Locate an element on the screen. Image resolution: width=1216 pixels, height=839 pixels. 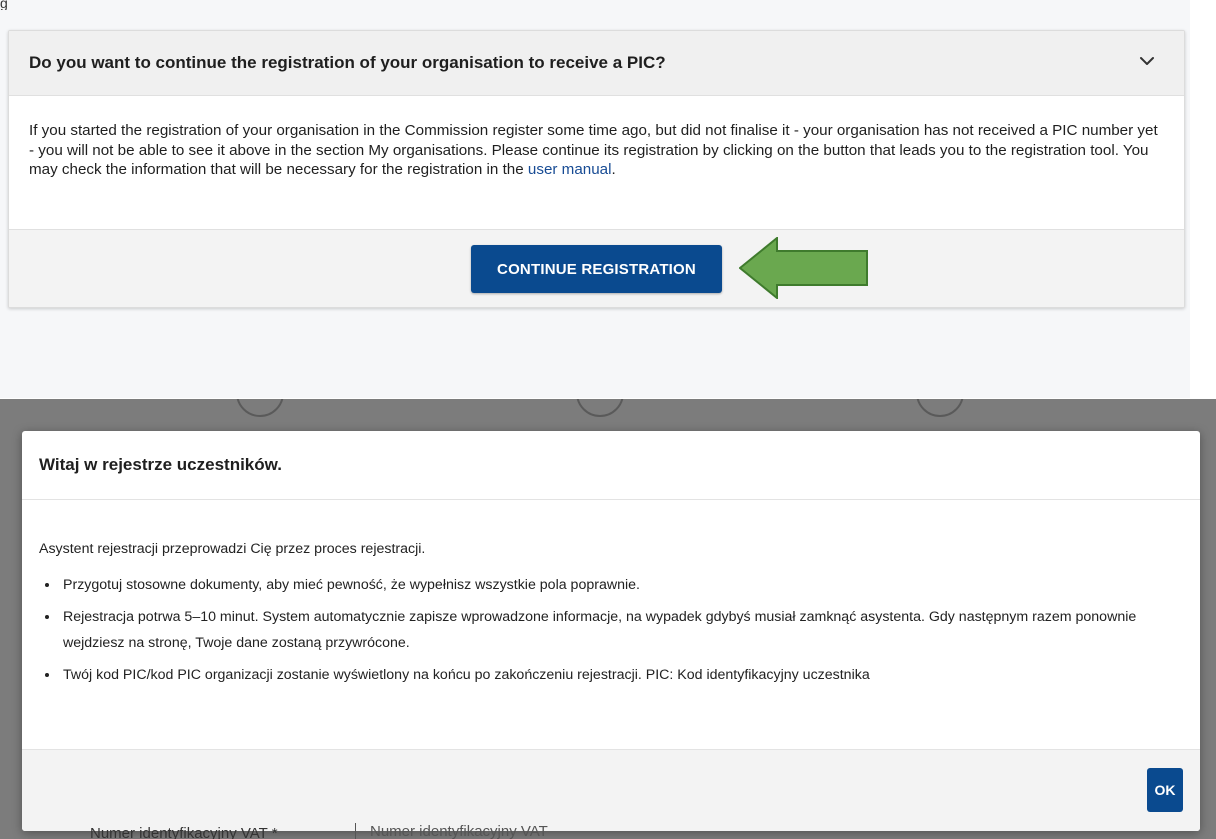
ok-button: OK is located at coordinates (1165, 790).